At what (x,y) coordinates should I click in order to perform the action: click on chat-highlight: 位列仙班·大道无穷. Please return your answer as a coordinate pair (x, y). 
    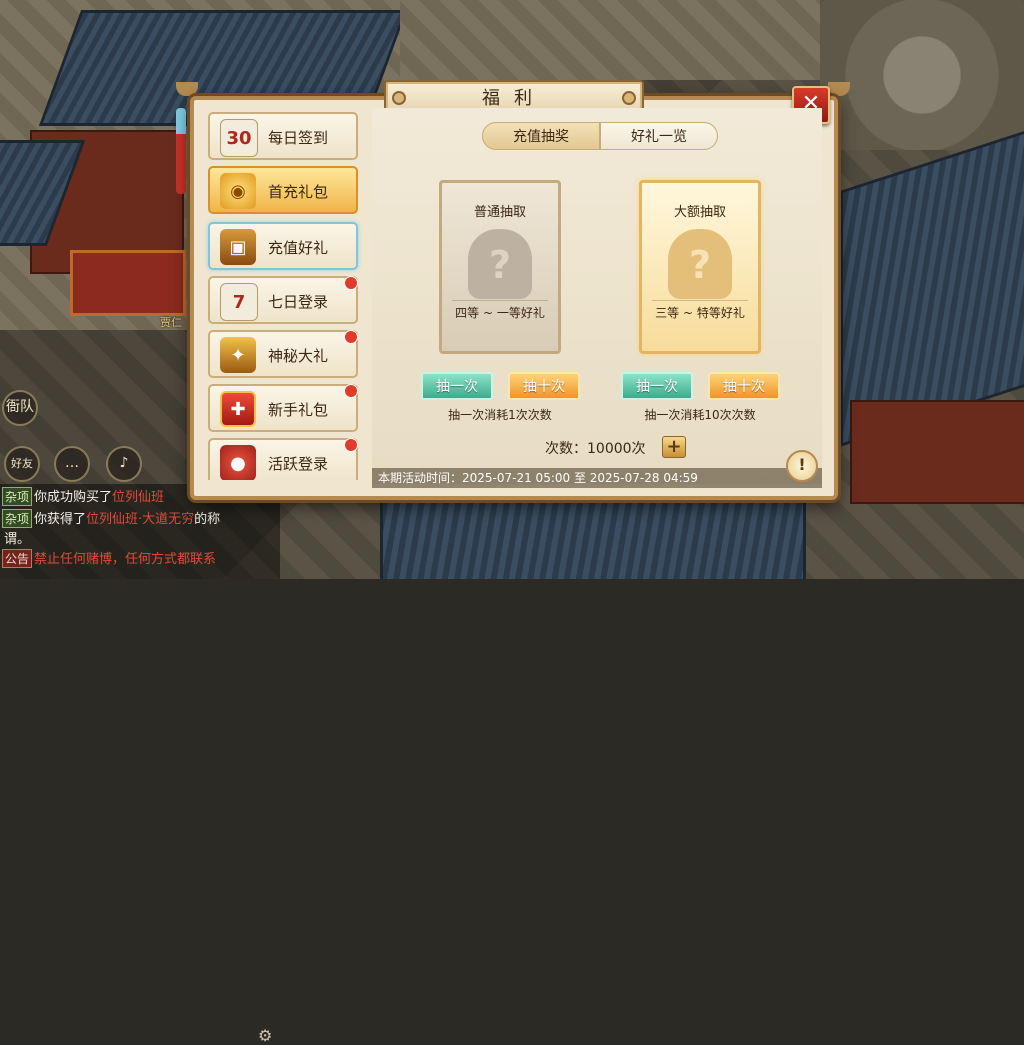
    Looking at the image, I should click on (140, 519).